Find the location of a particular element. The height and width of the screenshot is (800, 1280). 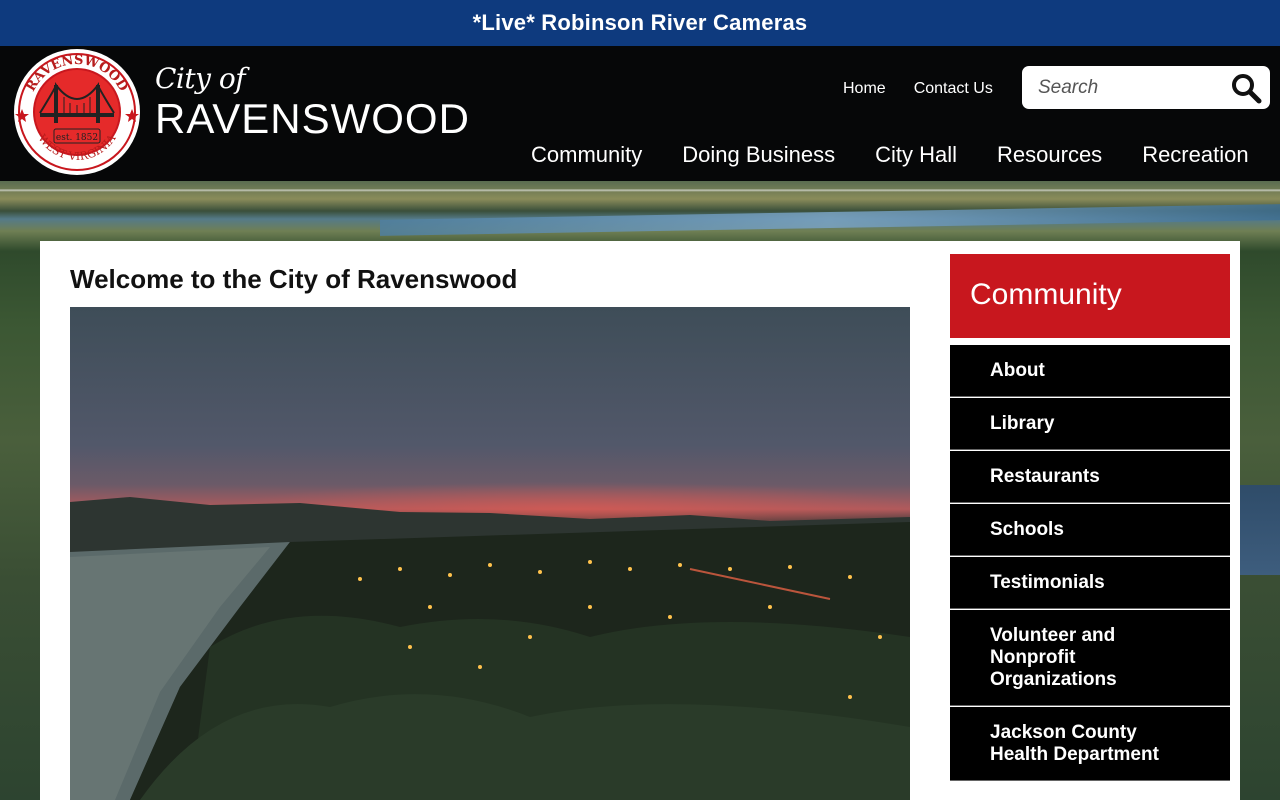

sidebar-item-about: About is located at coordinates (1090, 371).